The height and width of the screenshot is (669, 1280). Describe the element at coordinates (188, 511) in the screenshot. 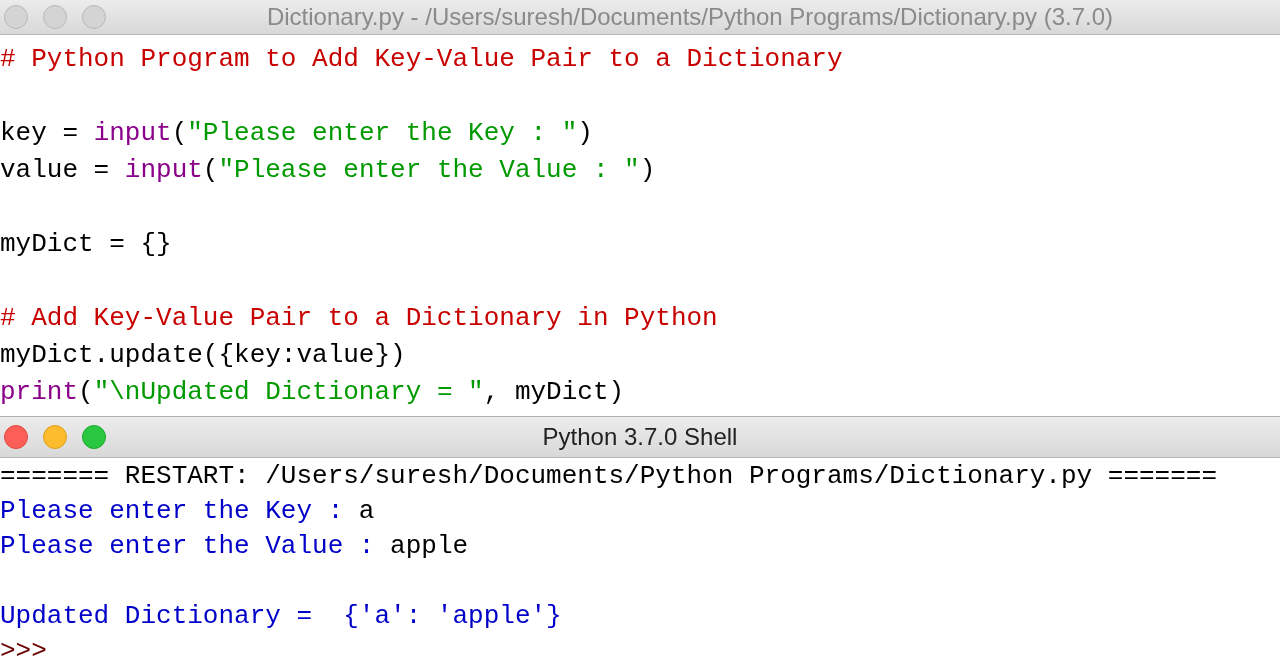

I see `code-line: Please enter the Key : a` at that location.